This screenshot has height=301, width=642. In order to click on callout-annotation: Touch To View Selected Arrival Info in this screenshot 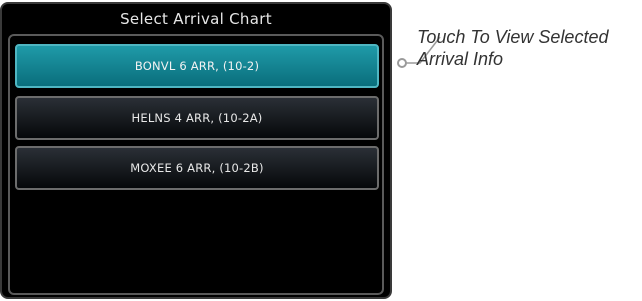, I will do `click(528, 48)`.